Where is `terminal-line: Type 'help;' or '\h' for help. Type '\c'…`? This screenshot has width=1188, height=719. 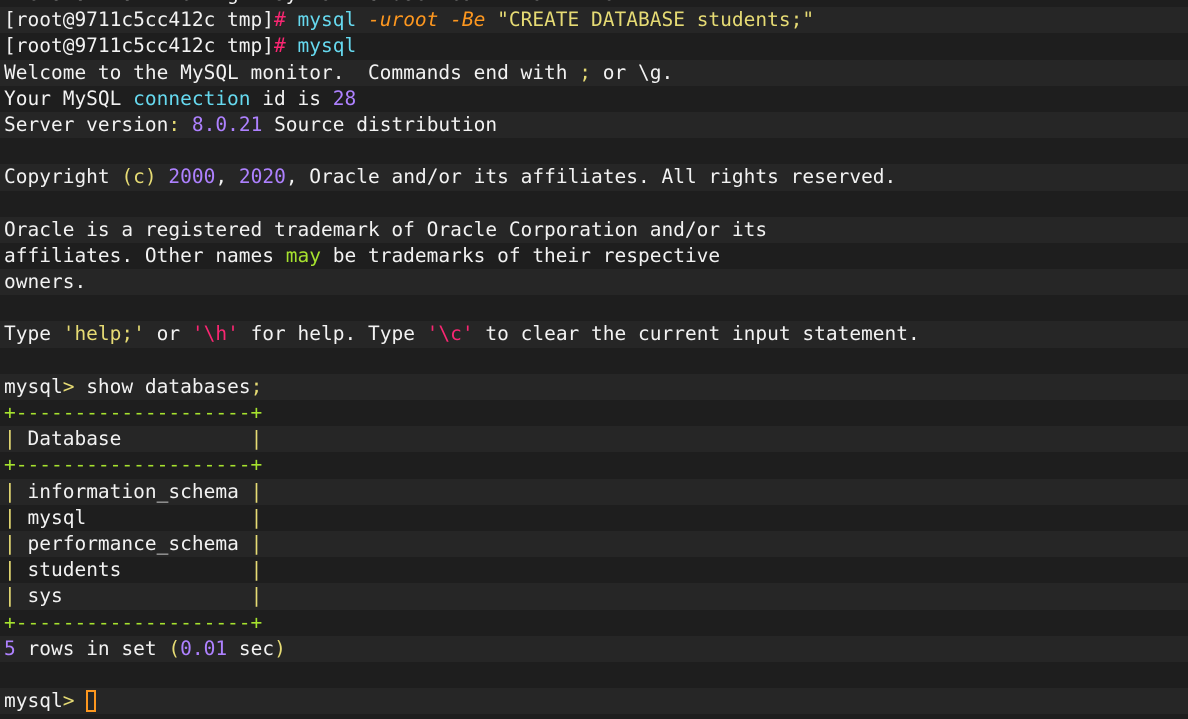 terminal-line: Type 'help;' or '\h' for help. Type '\c'… is located at coordinates (594, 334).